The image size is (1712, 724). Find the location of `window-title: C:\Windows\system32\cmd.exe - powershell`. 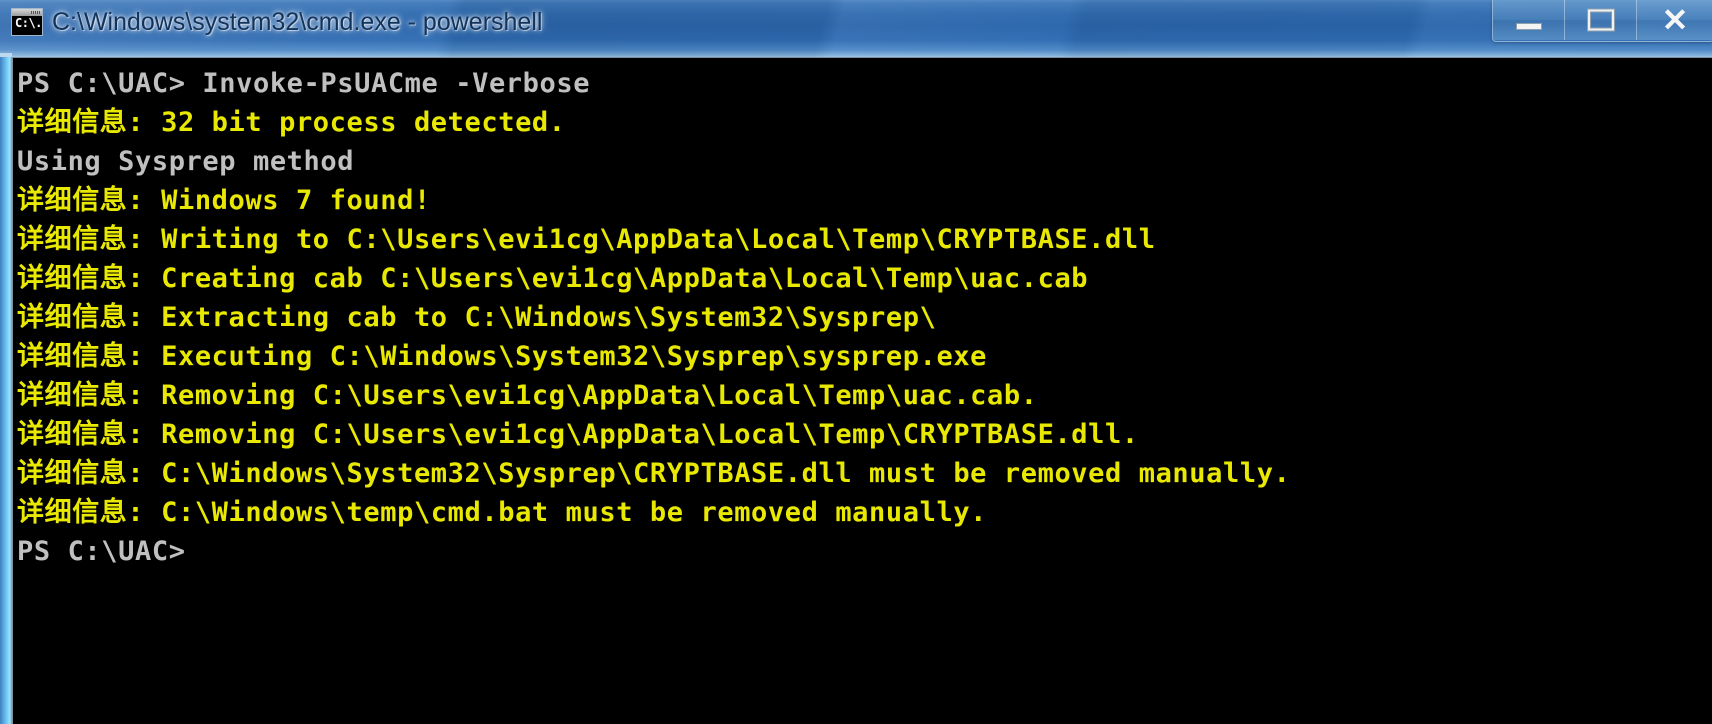

window-title: C:\Windows\system32\cmd.exe - powershell is located at coordinates (297, 22).